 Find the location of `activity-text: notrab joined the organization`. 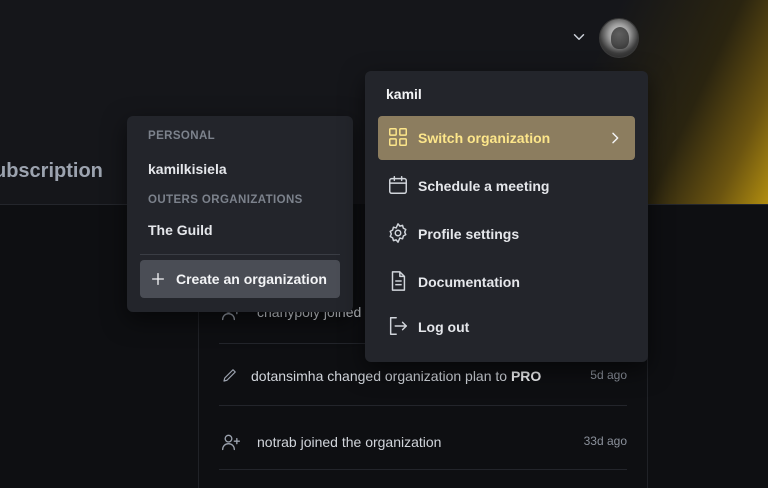

activity-text: notrab joined the organization is located at coordinates (349, 442).